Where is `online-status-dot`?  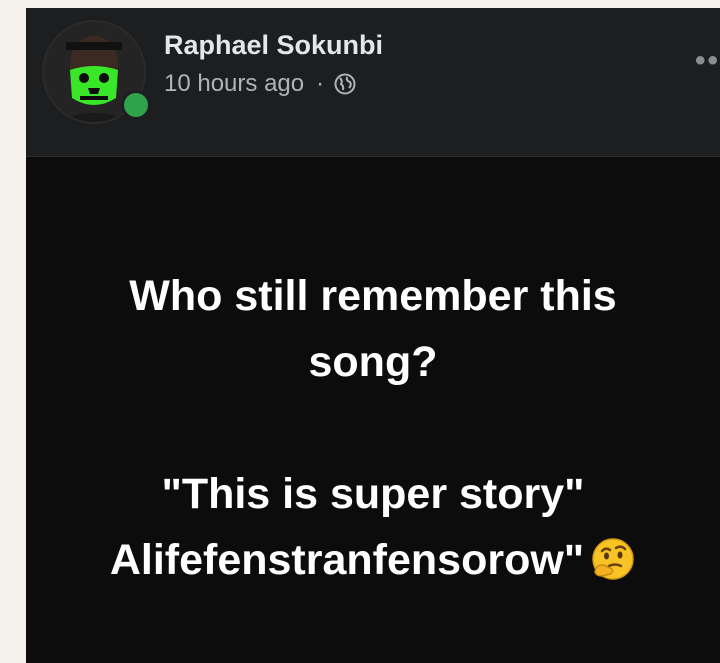
online-status-dot is located at coordinates (136, 105).